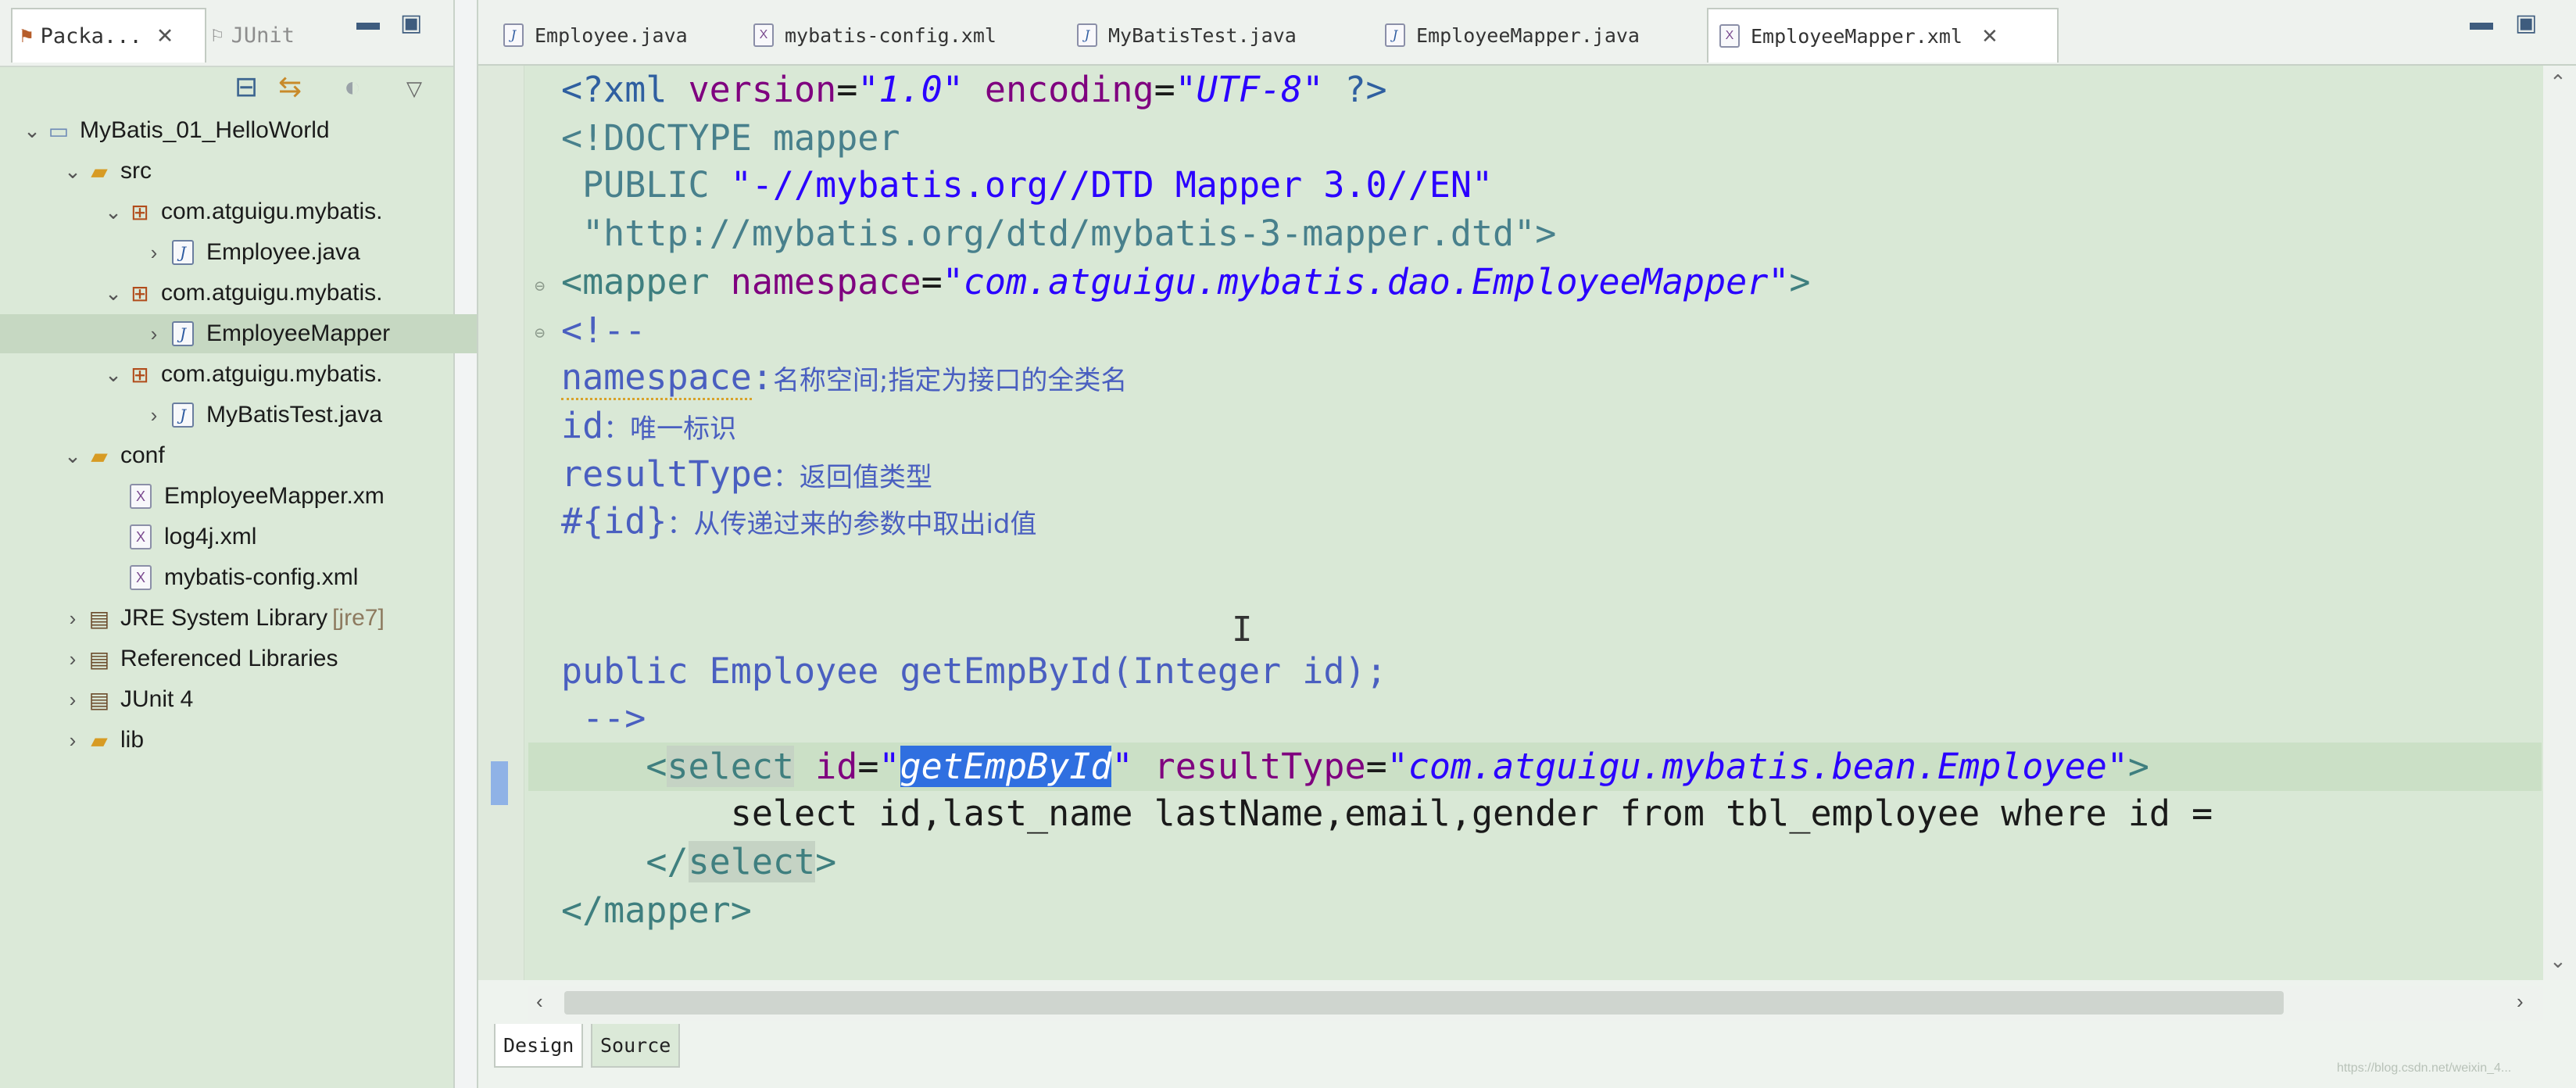  What do you see at coordinates (667, 861) in the screenshot?
I see `code-token: </` at bounding box center [667, 861].